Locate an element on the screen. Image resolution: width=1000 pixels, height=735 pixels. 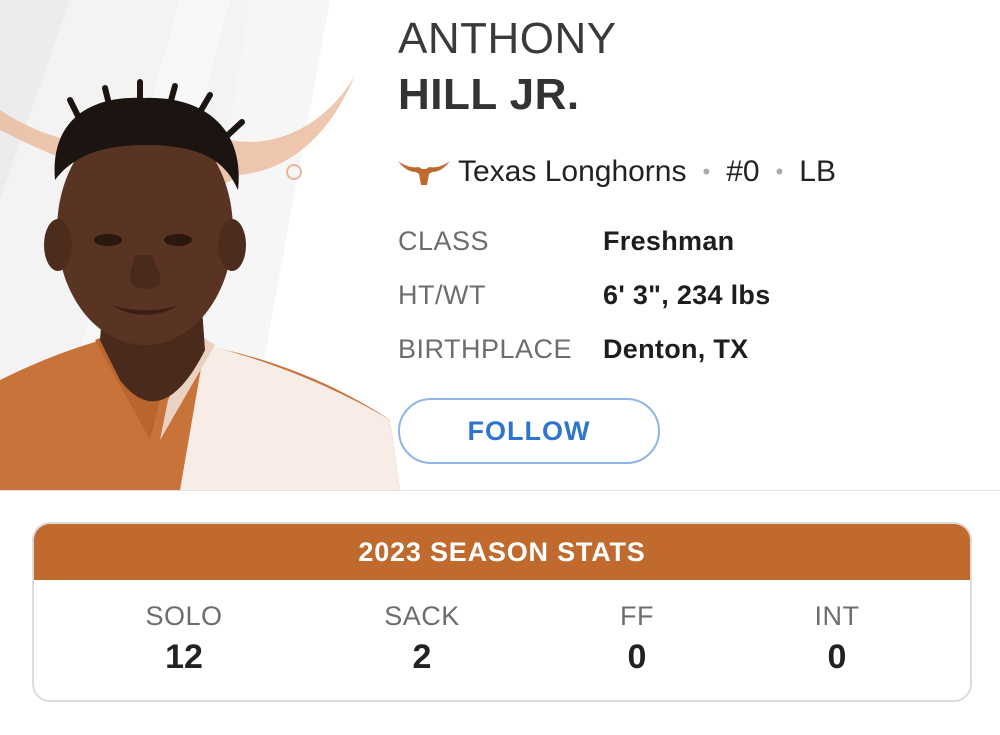
stats-title: 2023 SEASON STATS is located at coordinates (502, 552).